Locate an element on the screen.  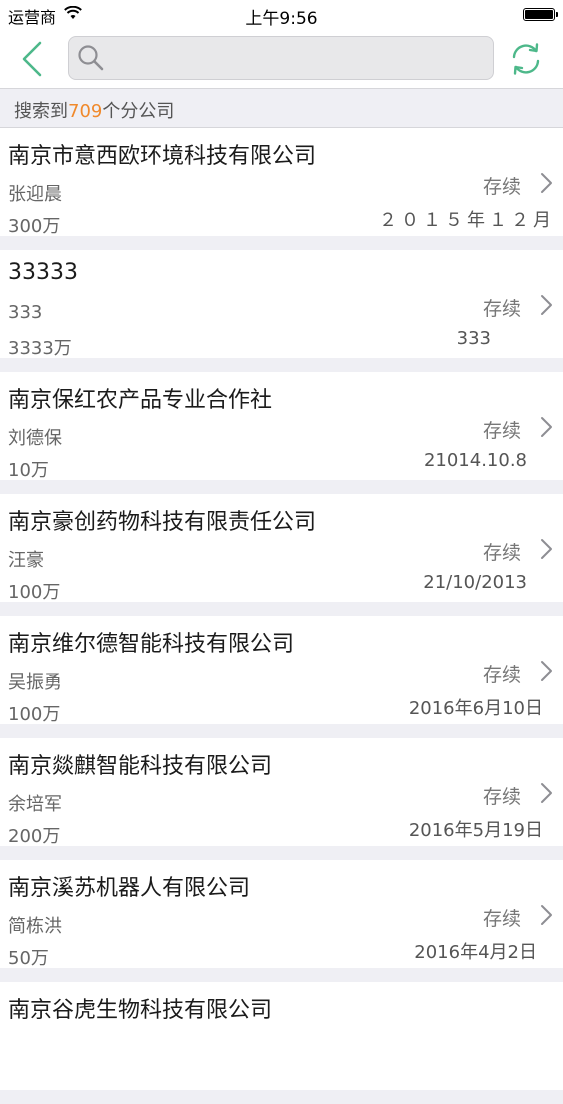
company-name: 33333 is located at coordinates (43, 272).